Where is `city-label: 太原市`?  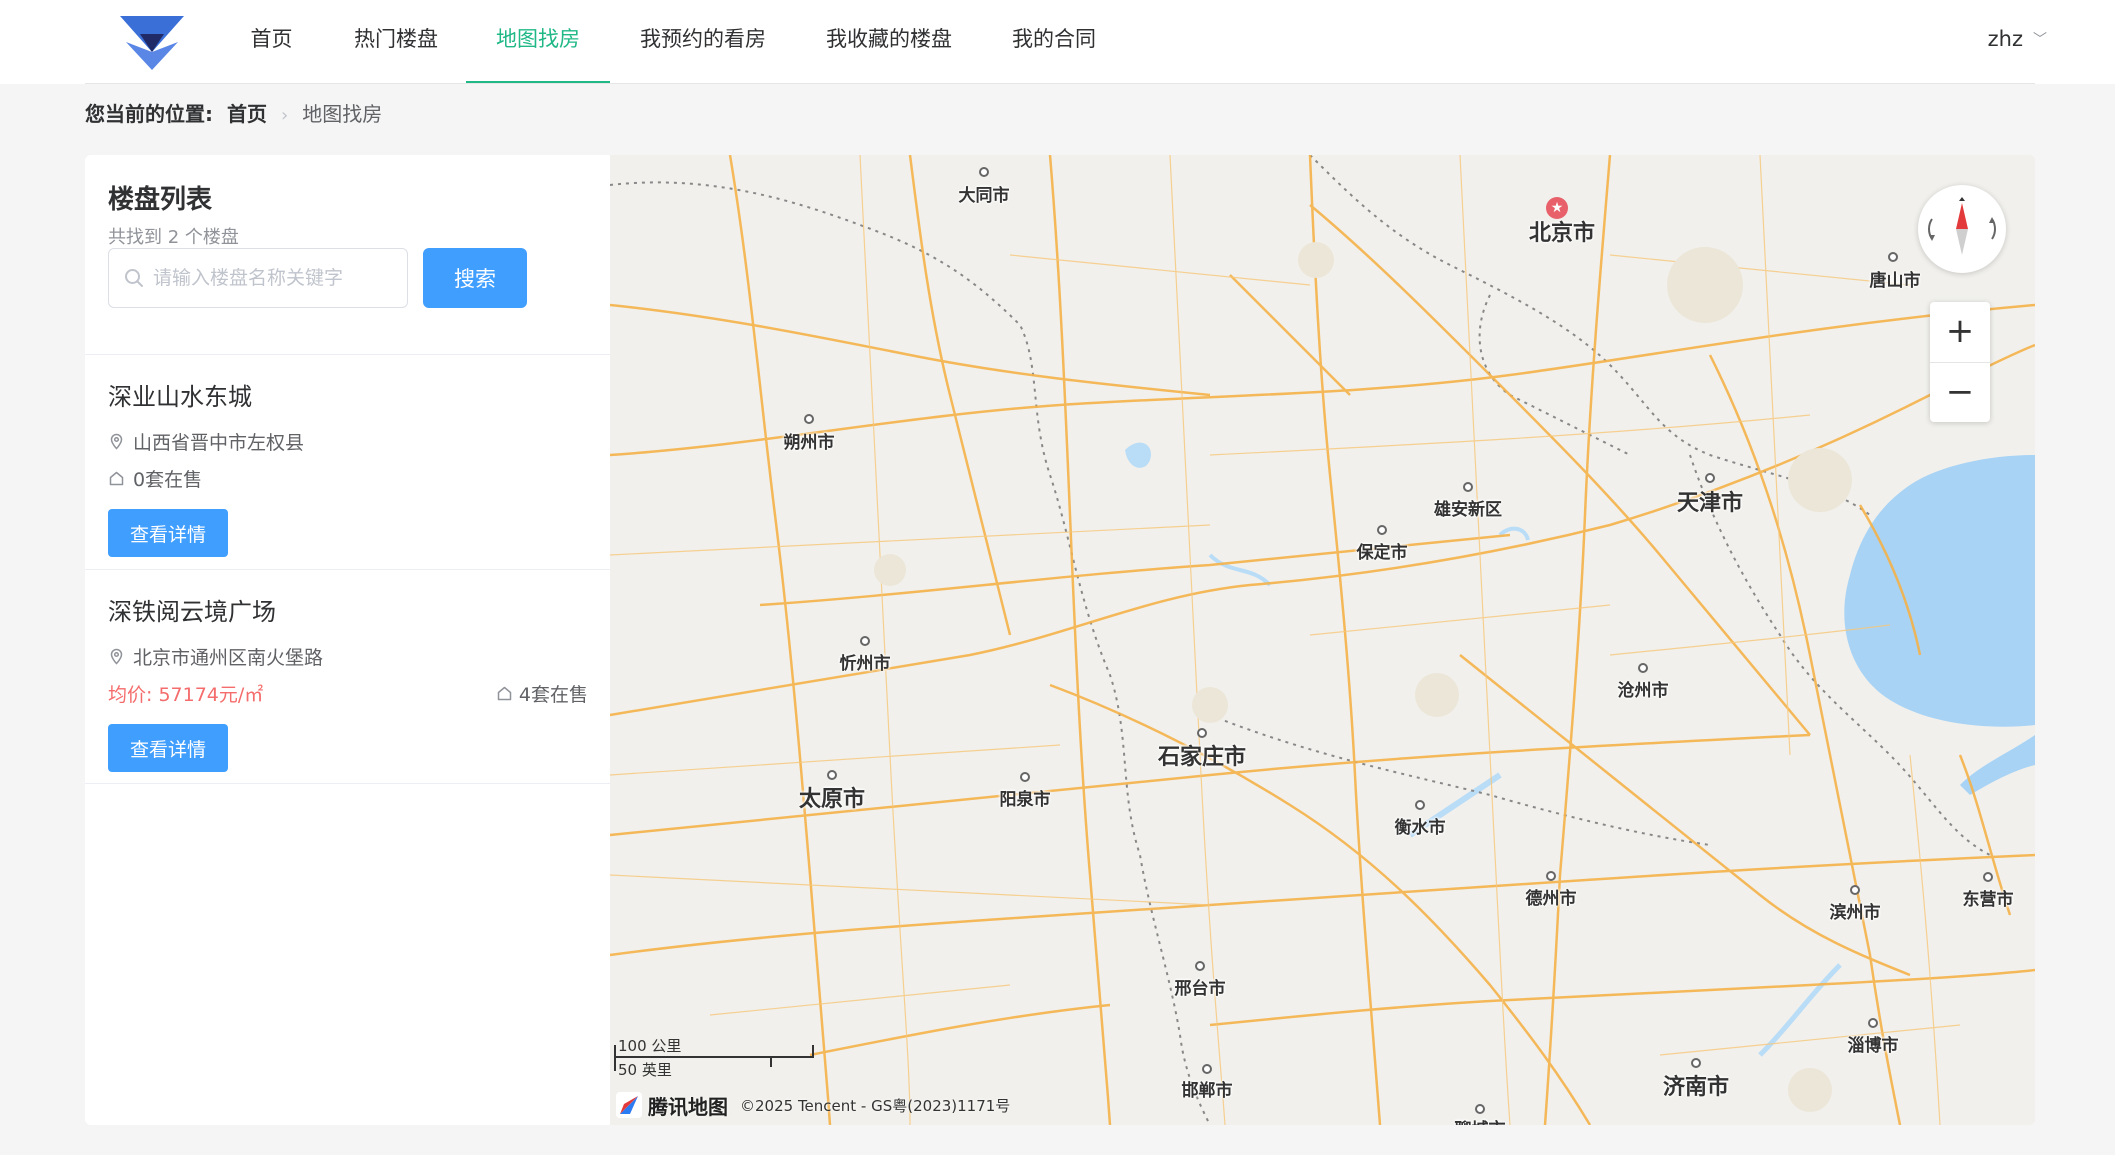
city-label: 太原市 is located at coordinates (832, 799).